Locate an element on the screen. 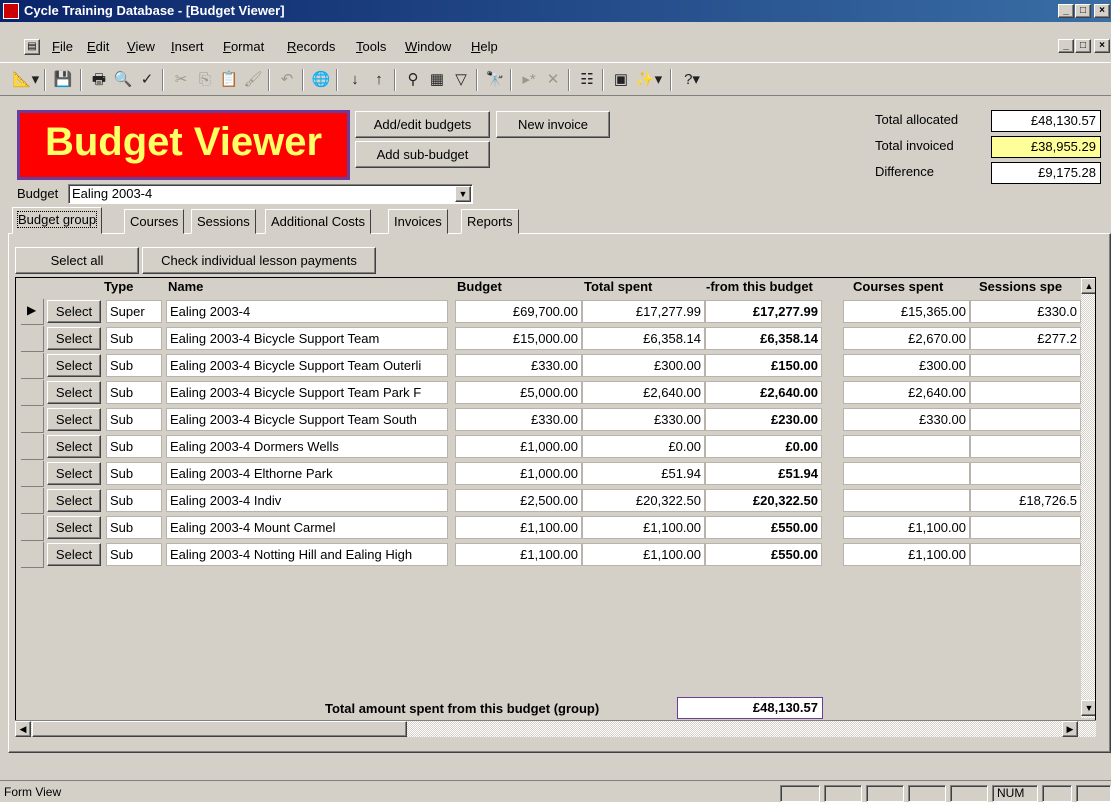 Image resolution: width=1111 pixels, height=802 pixels. form-control-icon: ▤ is located at coordinates (32, 47).